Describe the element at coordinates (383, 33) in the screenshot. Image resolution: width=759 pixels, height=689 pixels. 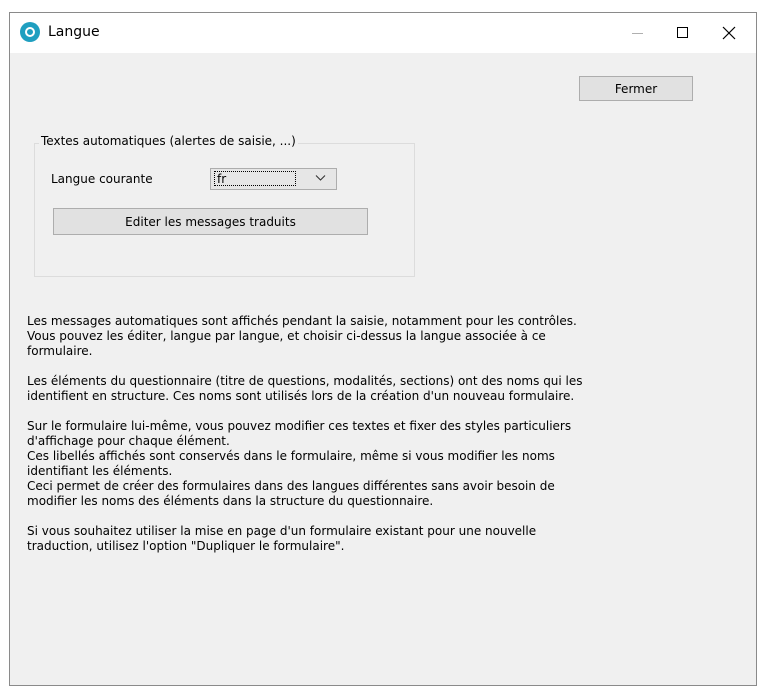
I see `title-bar: Langue` at that location.